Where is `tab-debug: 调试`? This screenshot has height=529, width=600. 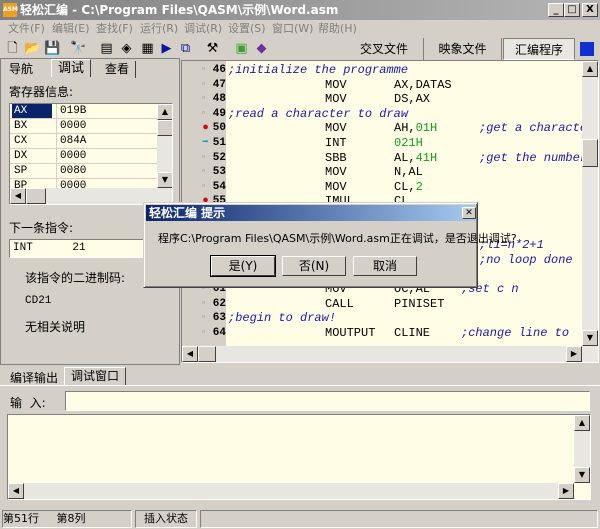
tab-debug: 调试 is located at coordinates (71, 68).